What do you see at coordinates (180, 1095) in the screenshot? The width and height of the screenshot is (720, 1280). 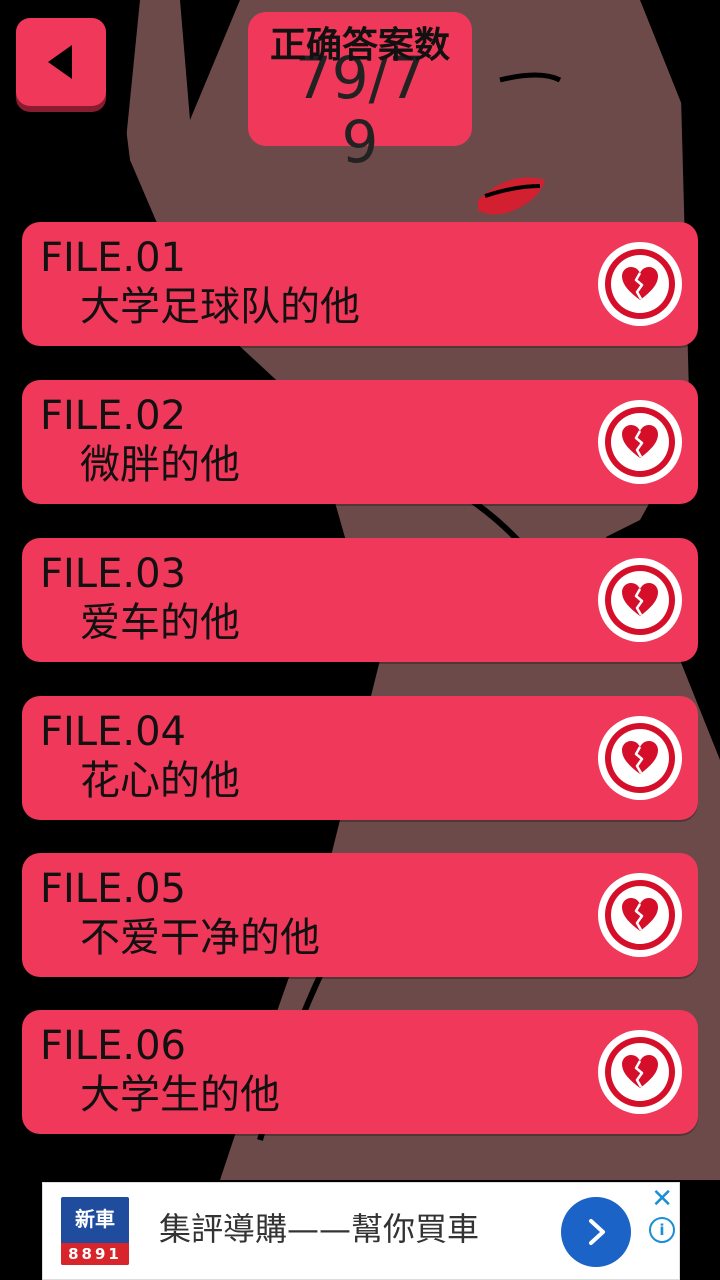 I see `file-title: 大学生的他` at bounding box center [180, 1095].